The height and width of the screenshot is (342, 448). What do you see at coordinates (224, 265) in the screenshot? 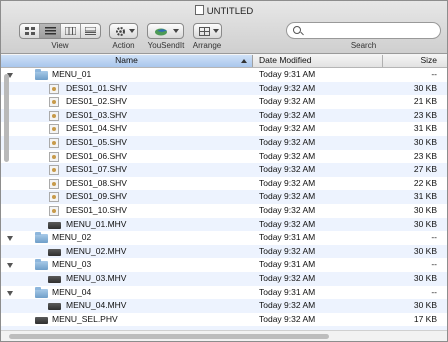
I see `folder-row: MENU_03 Today 9:31 AM --` at bounding box center [224, 265].